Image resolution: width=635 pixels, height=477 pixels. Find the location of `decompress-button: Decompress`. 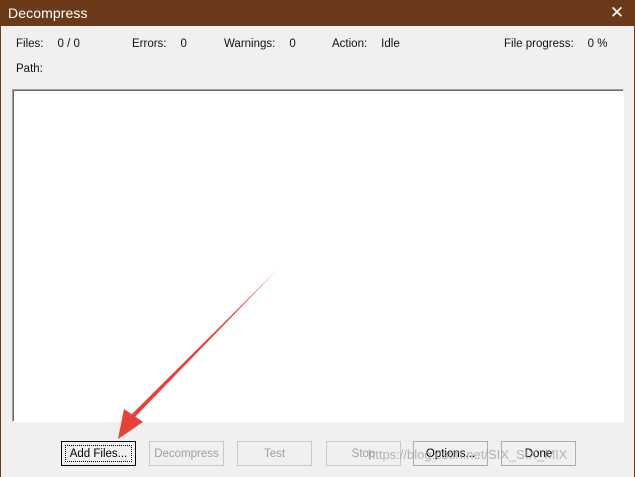

decompress-button: Decompress is located at coordinates (186, 453).